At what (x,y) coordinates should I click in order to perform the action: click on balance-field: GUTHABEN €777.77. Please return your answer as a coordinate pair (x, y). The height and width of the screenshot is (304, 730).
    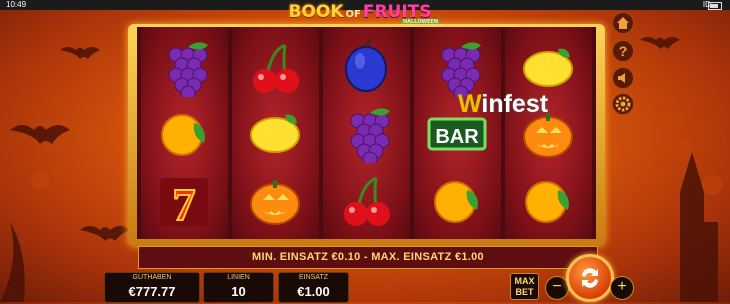
    Looking at the image, I should click on (152, 287).